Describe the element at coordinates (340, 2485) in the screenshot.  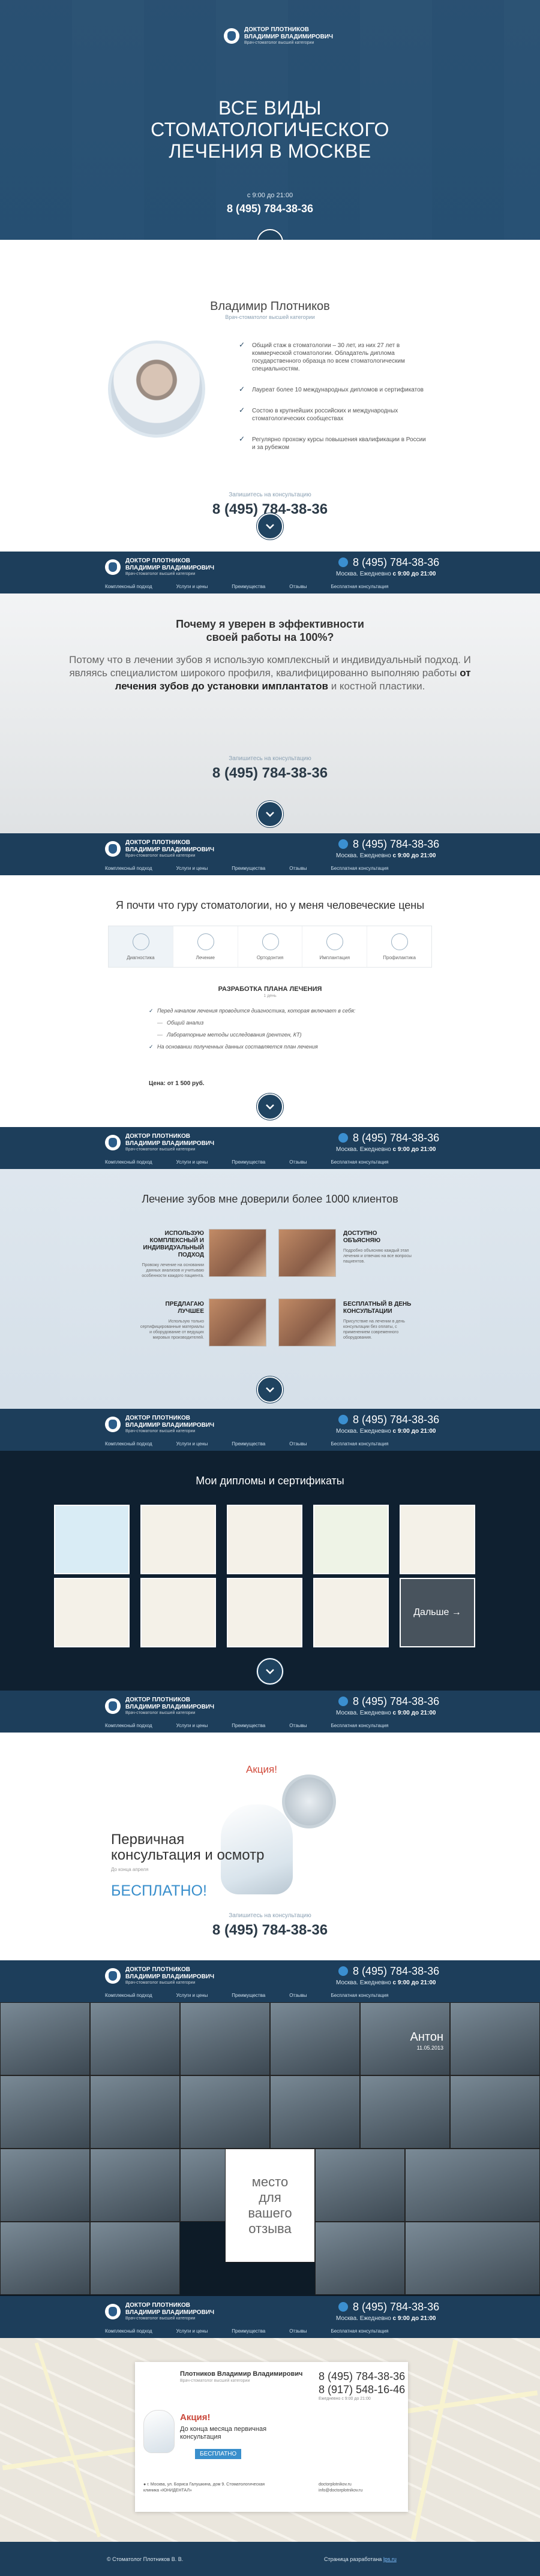
I see `contact-site-link: doctorplotnikov.ru` at that location.